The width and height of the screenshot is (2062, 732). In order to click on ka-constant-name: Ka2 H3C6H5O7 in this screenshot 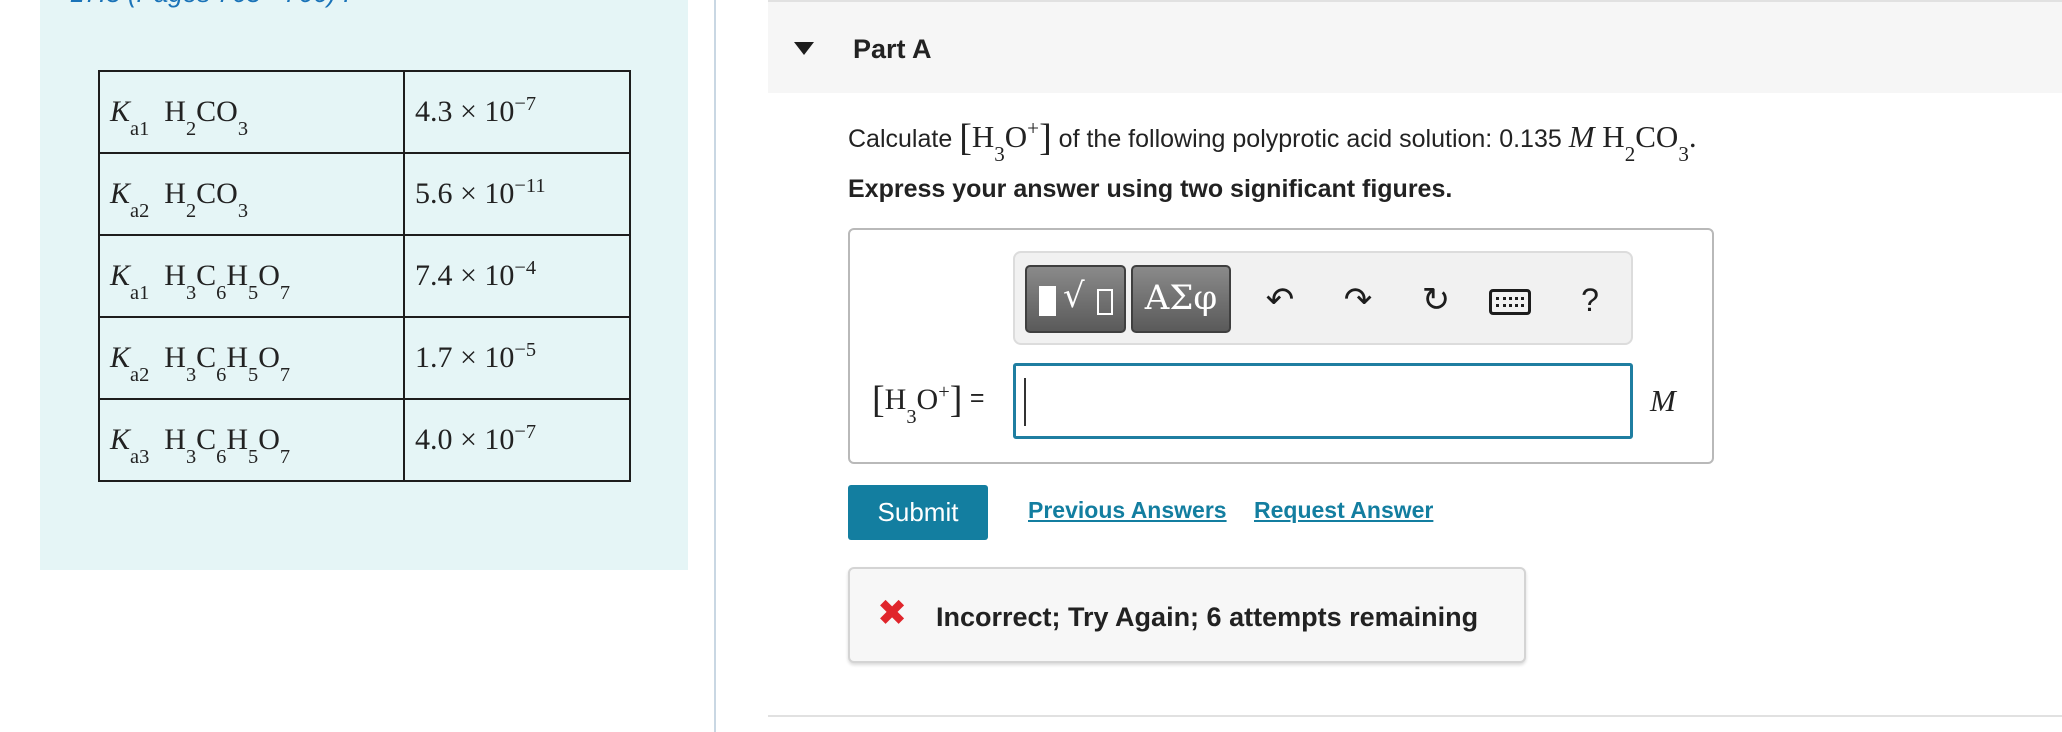, I will do `click(251, 358)`.